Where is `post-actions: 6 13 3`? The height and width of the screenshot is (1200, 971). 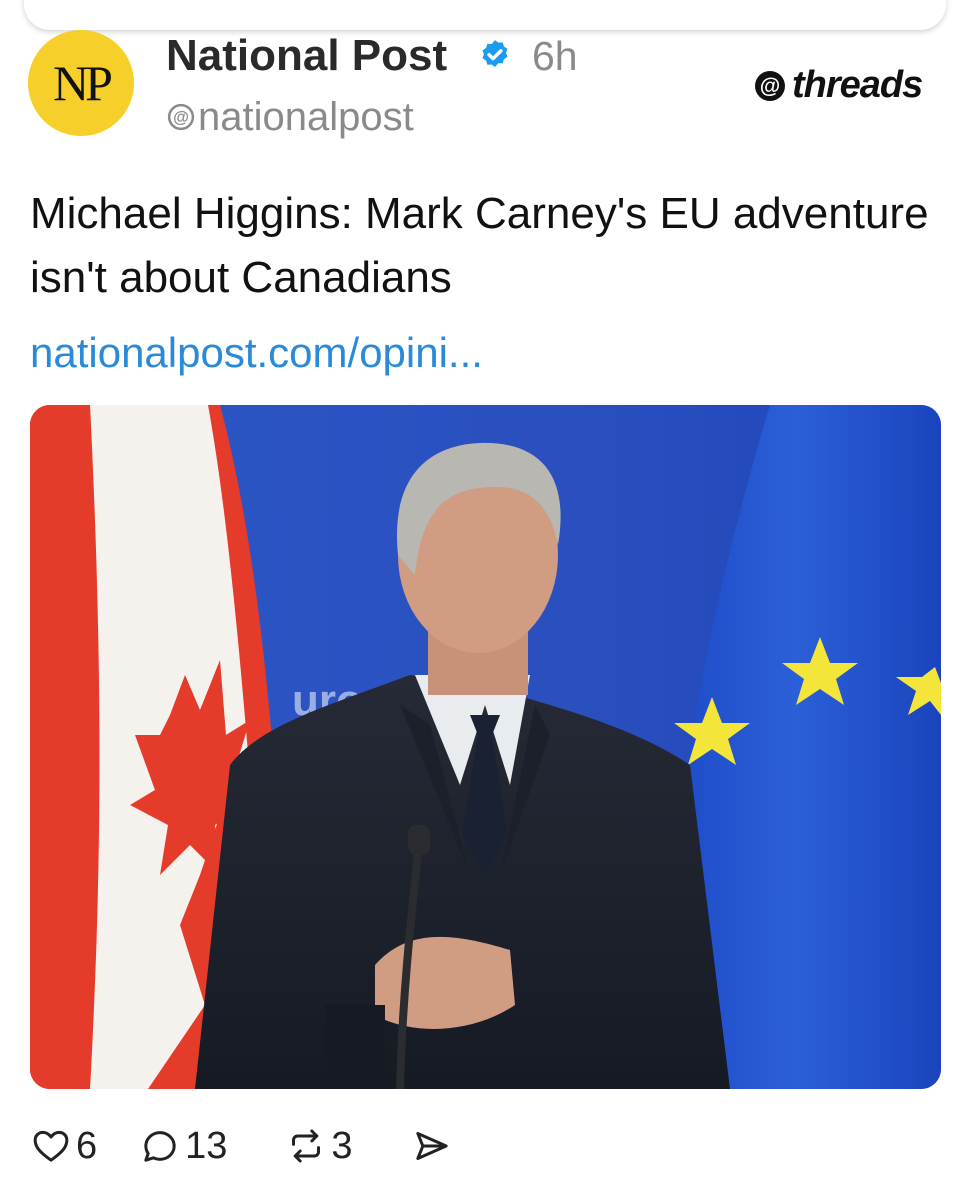
post-actions: 6 13 3 is located at coordinates (241, 1146).